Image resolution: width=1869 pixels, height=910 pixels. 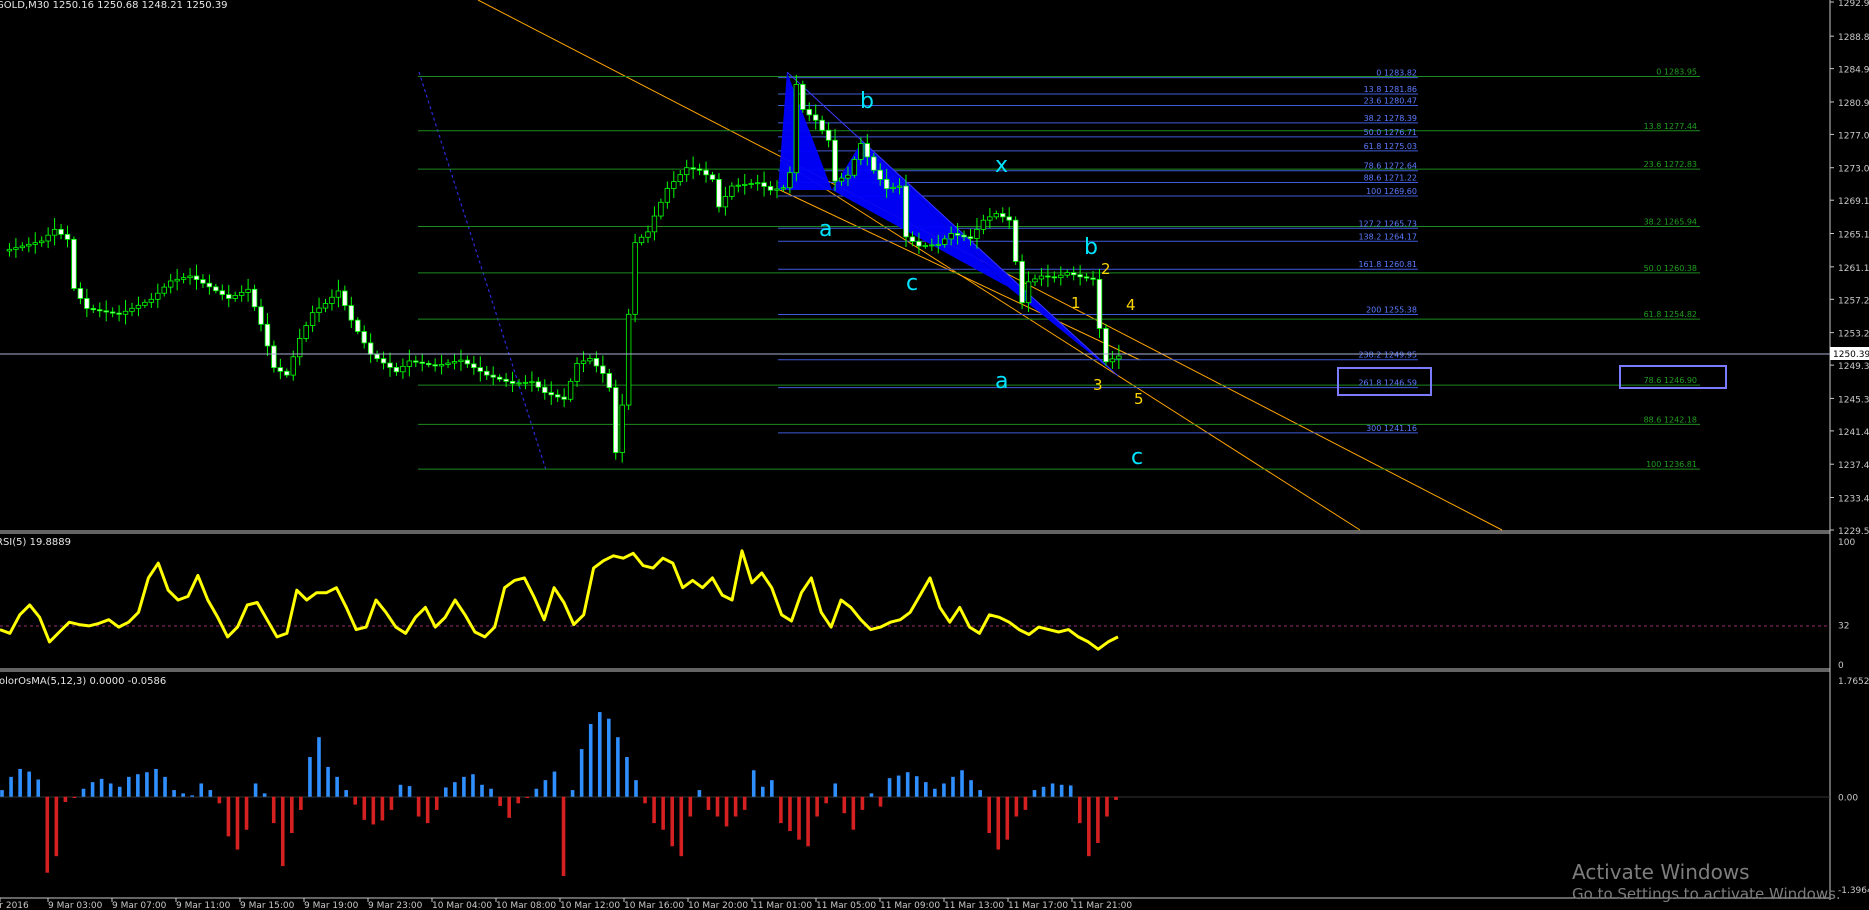 I want to click on price-axis-label: 1249.30, so click(x=1853, y=367).